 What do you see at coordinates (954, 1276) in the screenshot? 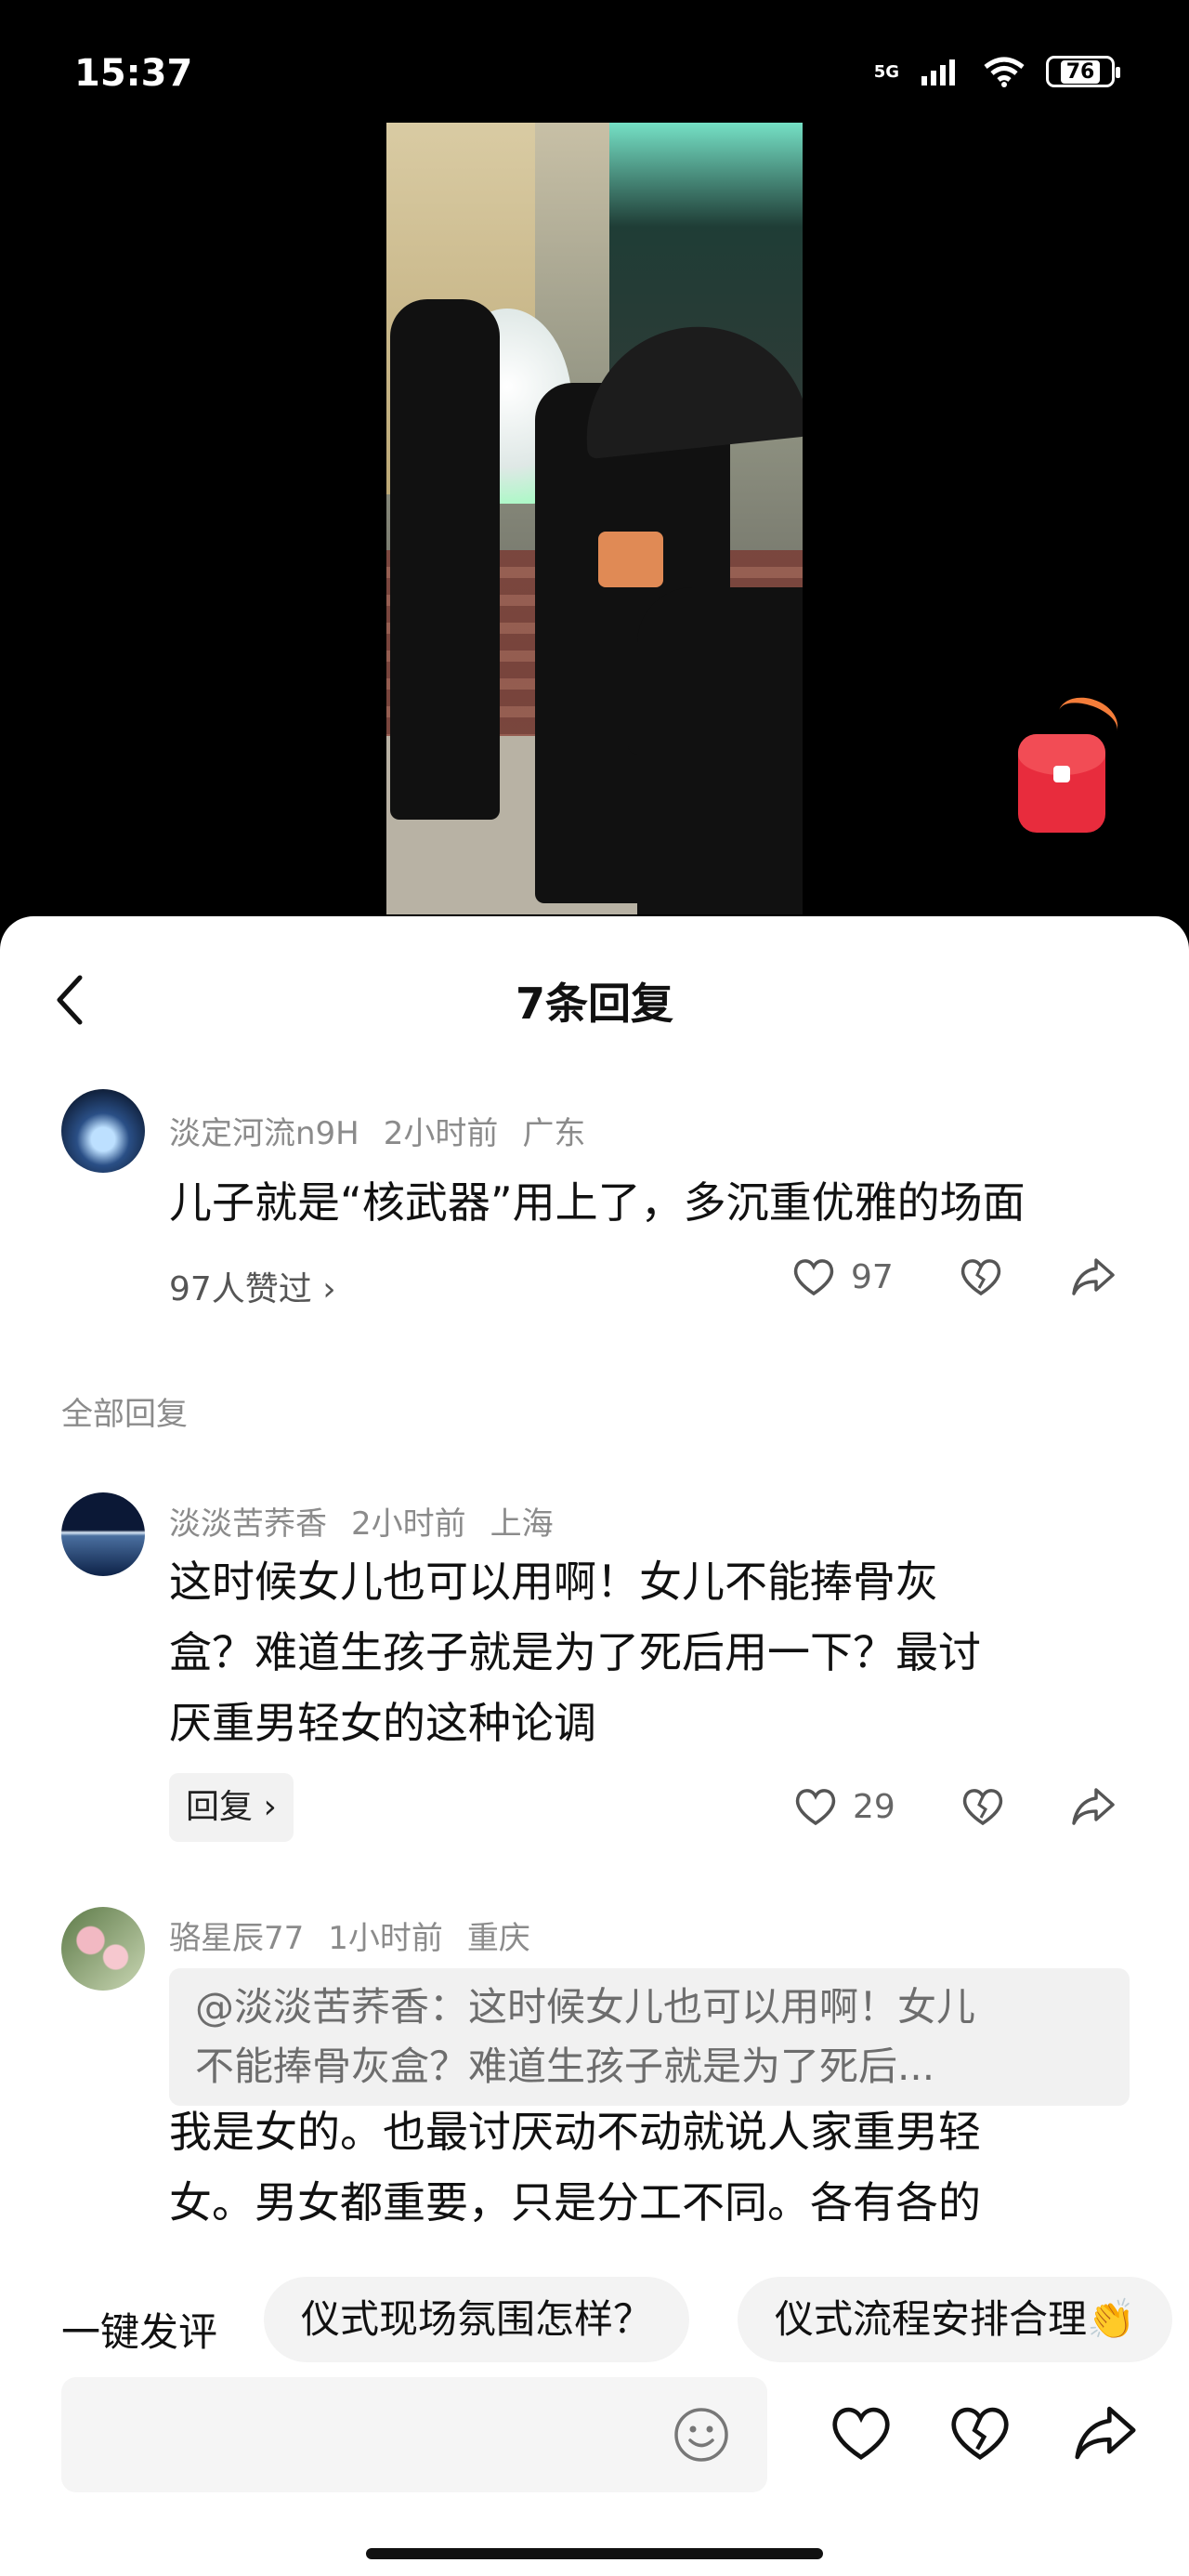
I see `comment-actions: 97` at bounding box center [954, 1276].